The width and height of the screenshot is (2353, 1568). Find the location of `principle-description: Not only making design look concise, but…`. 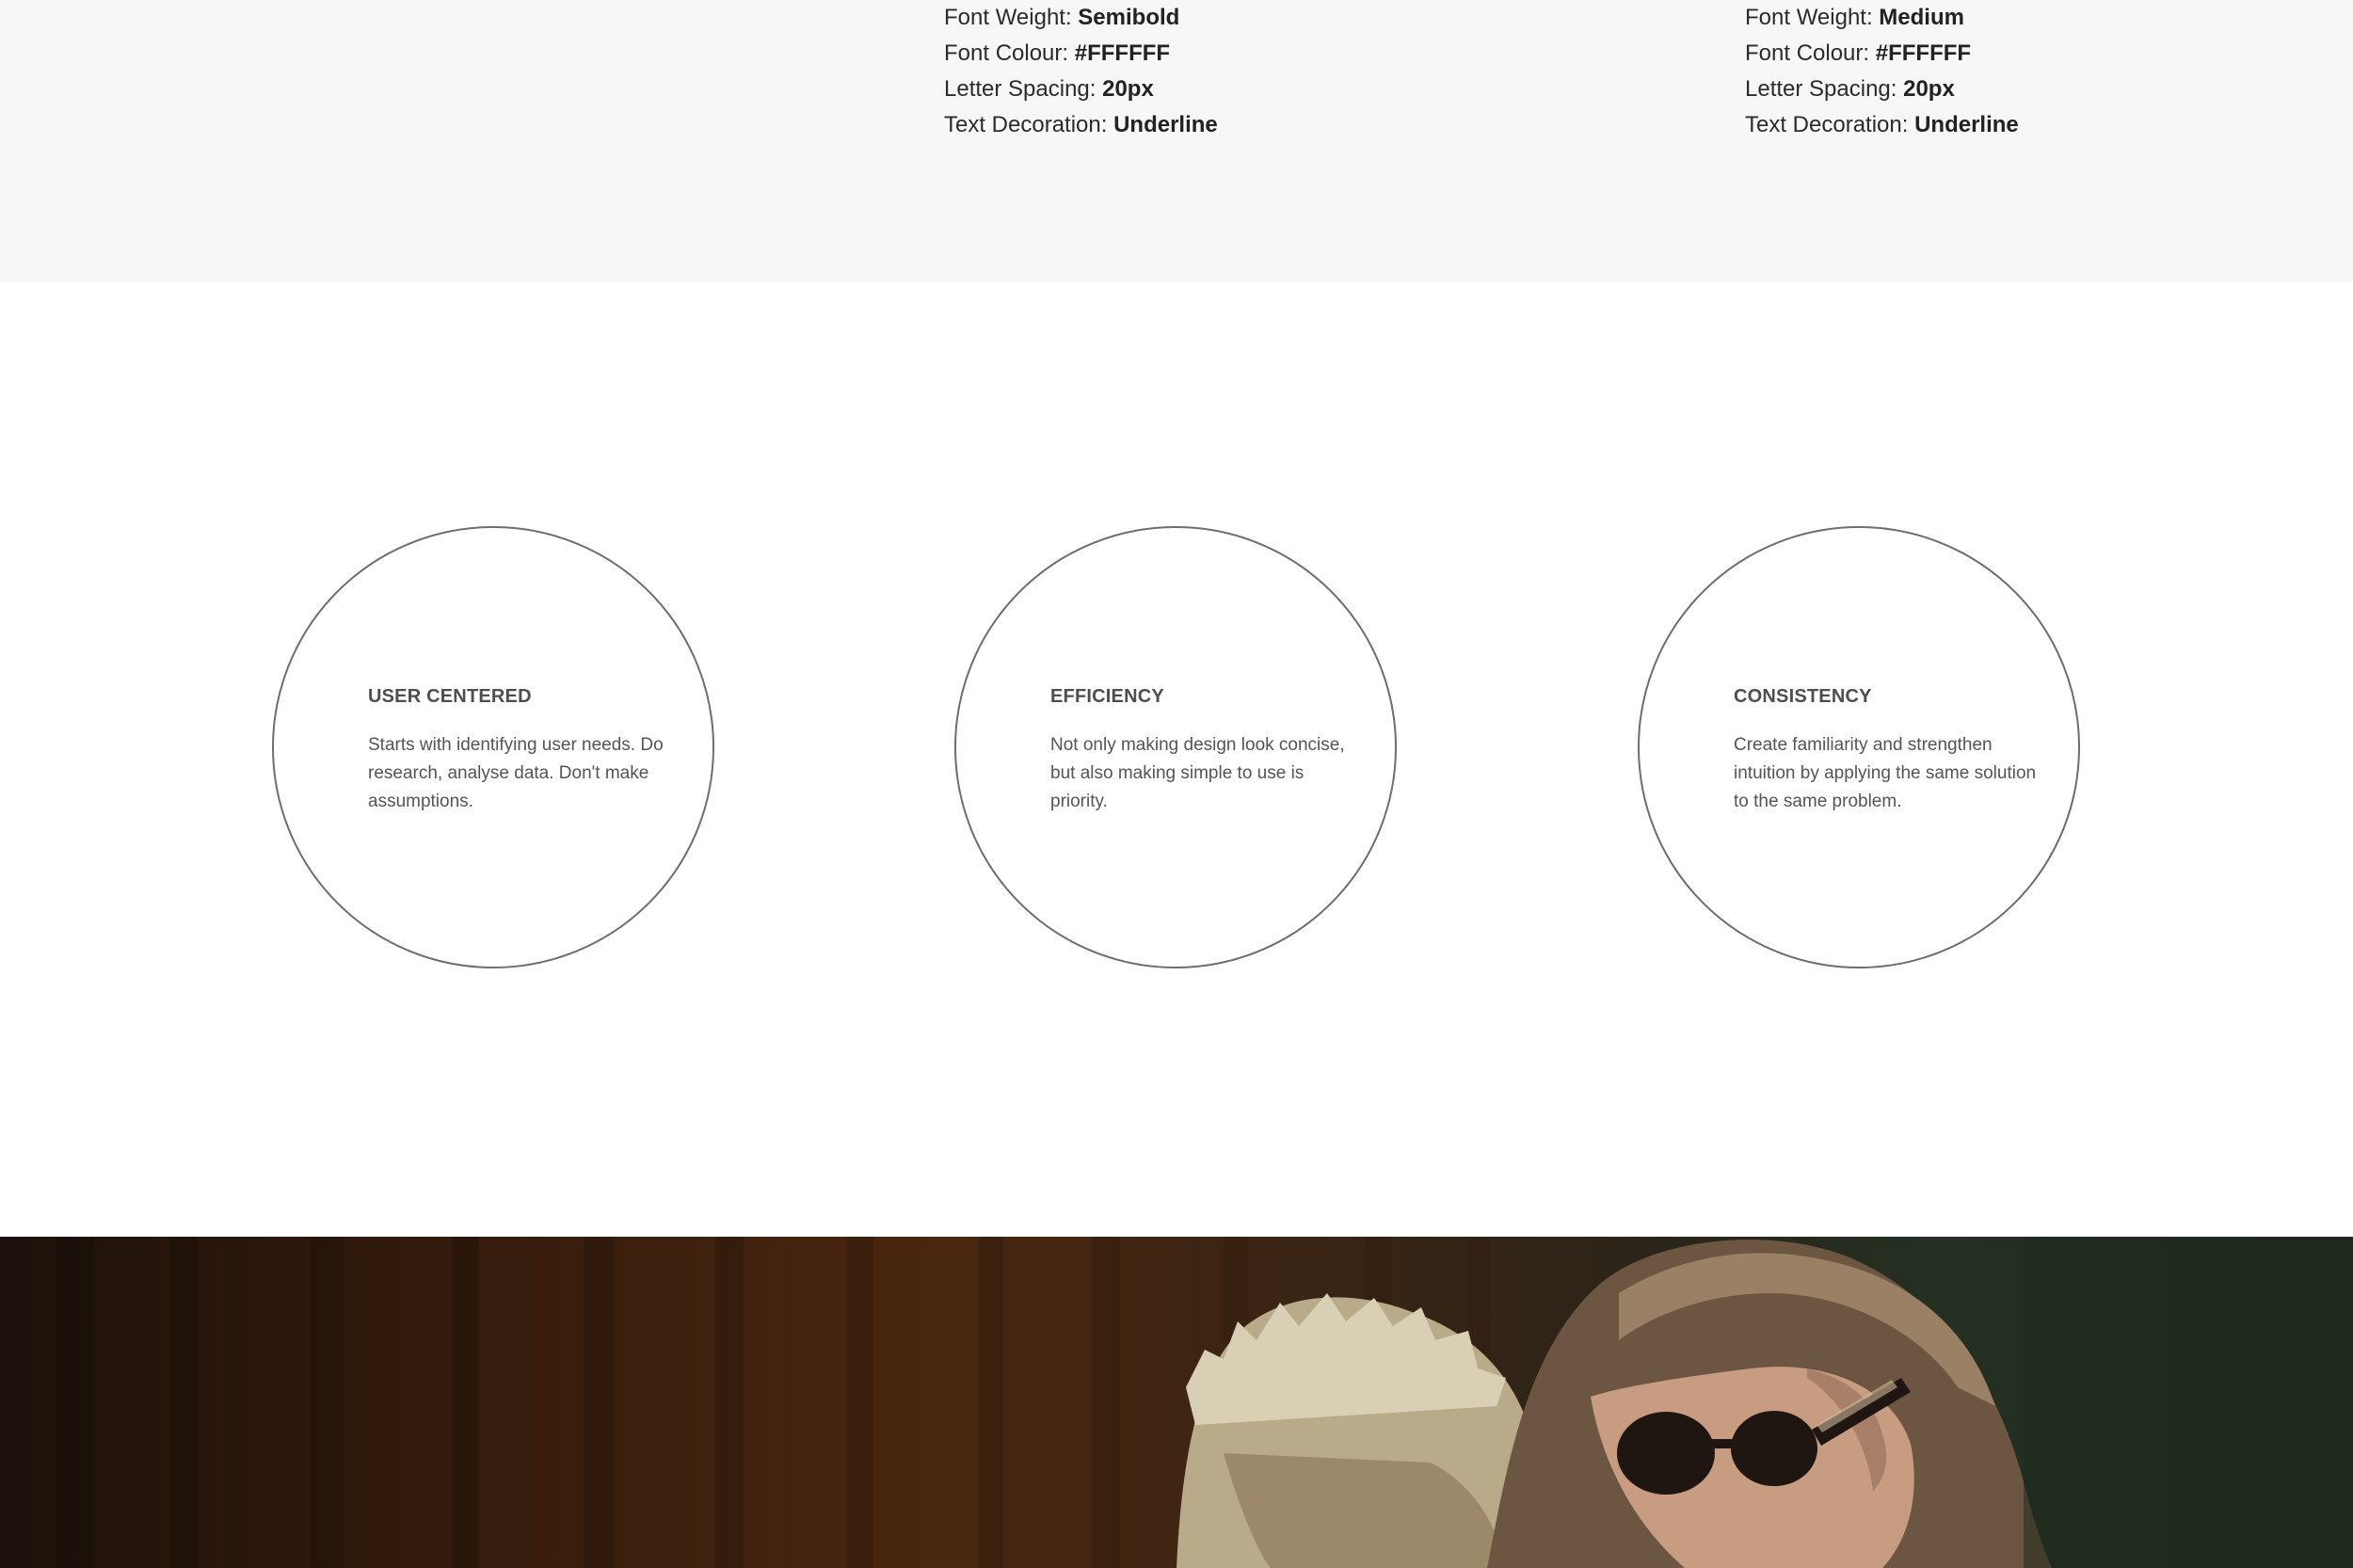

principle-description: Not only making design look concise, but… is located at coordinates (1197, 773).